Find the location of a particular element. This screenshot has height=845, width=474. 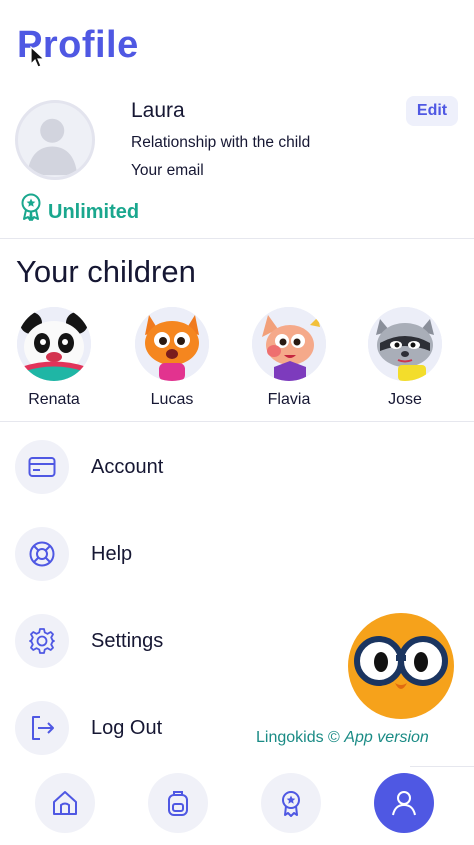

child-card-renata: Renata is located at coordinates (54, 358).